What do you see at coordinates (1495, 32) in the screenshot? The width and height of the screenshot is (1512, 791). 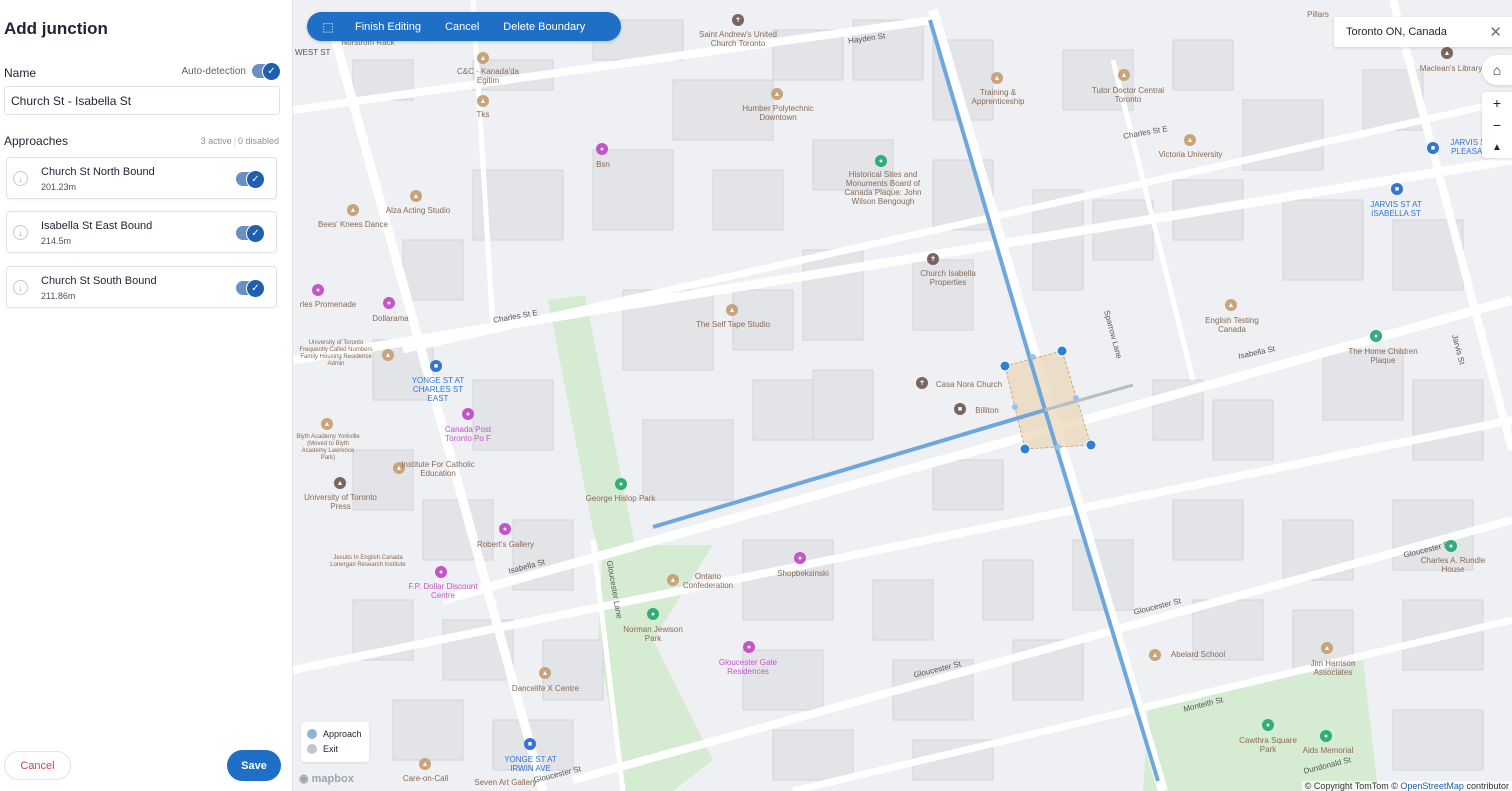 I see `close-icon: ✕` at bounding box center [1495, 32].